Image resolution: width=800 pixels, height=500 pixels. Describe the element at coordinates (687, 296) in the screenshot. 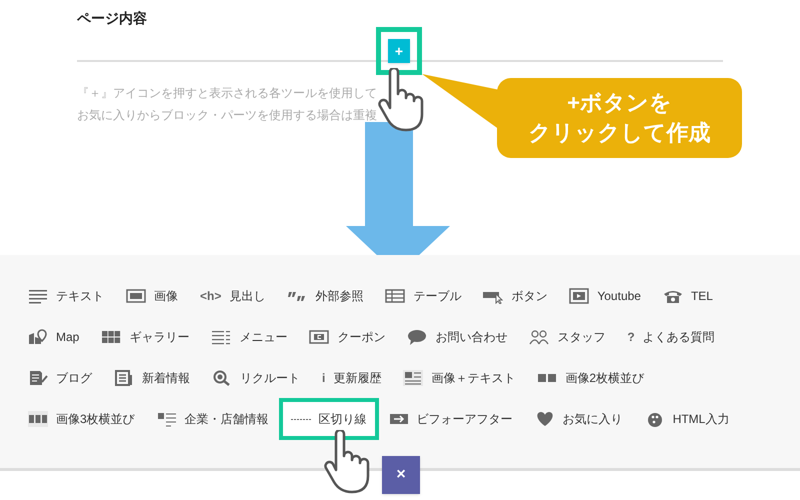

I see `tool-item: TEL` at that location.